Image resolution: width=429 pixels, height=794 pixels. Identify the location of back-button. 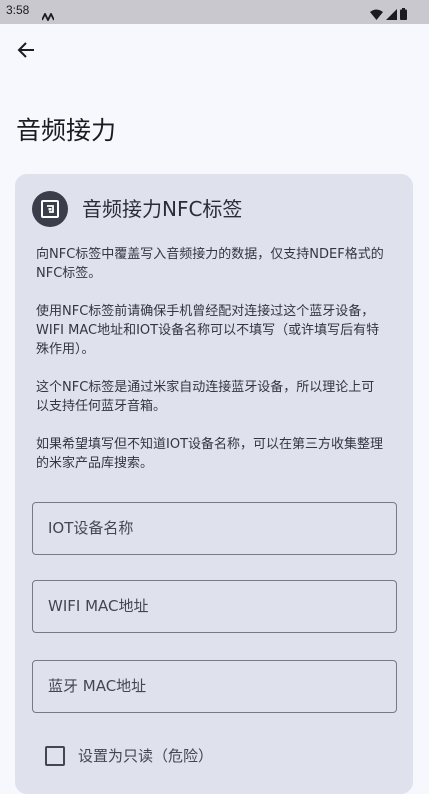
(26, 52).